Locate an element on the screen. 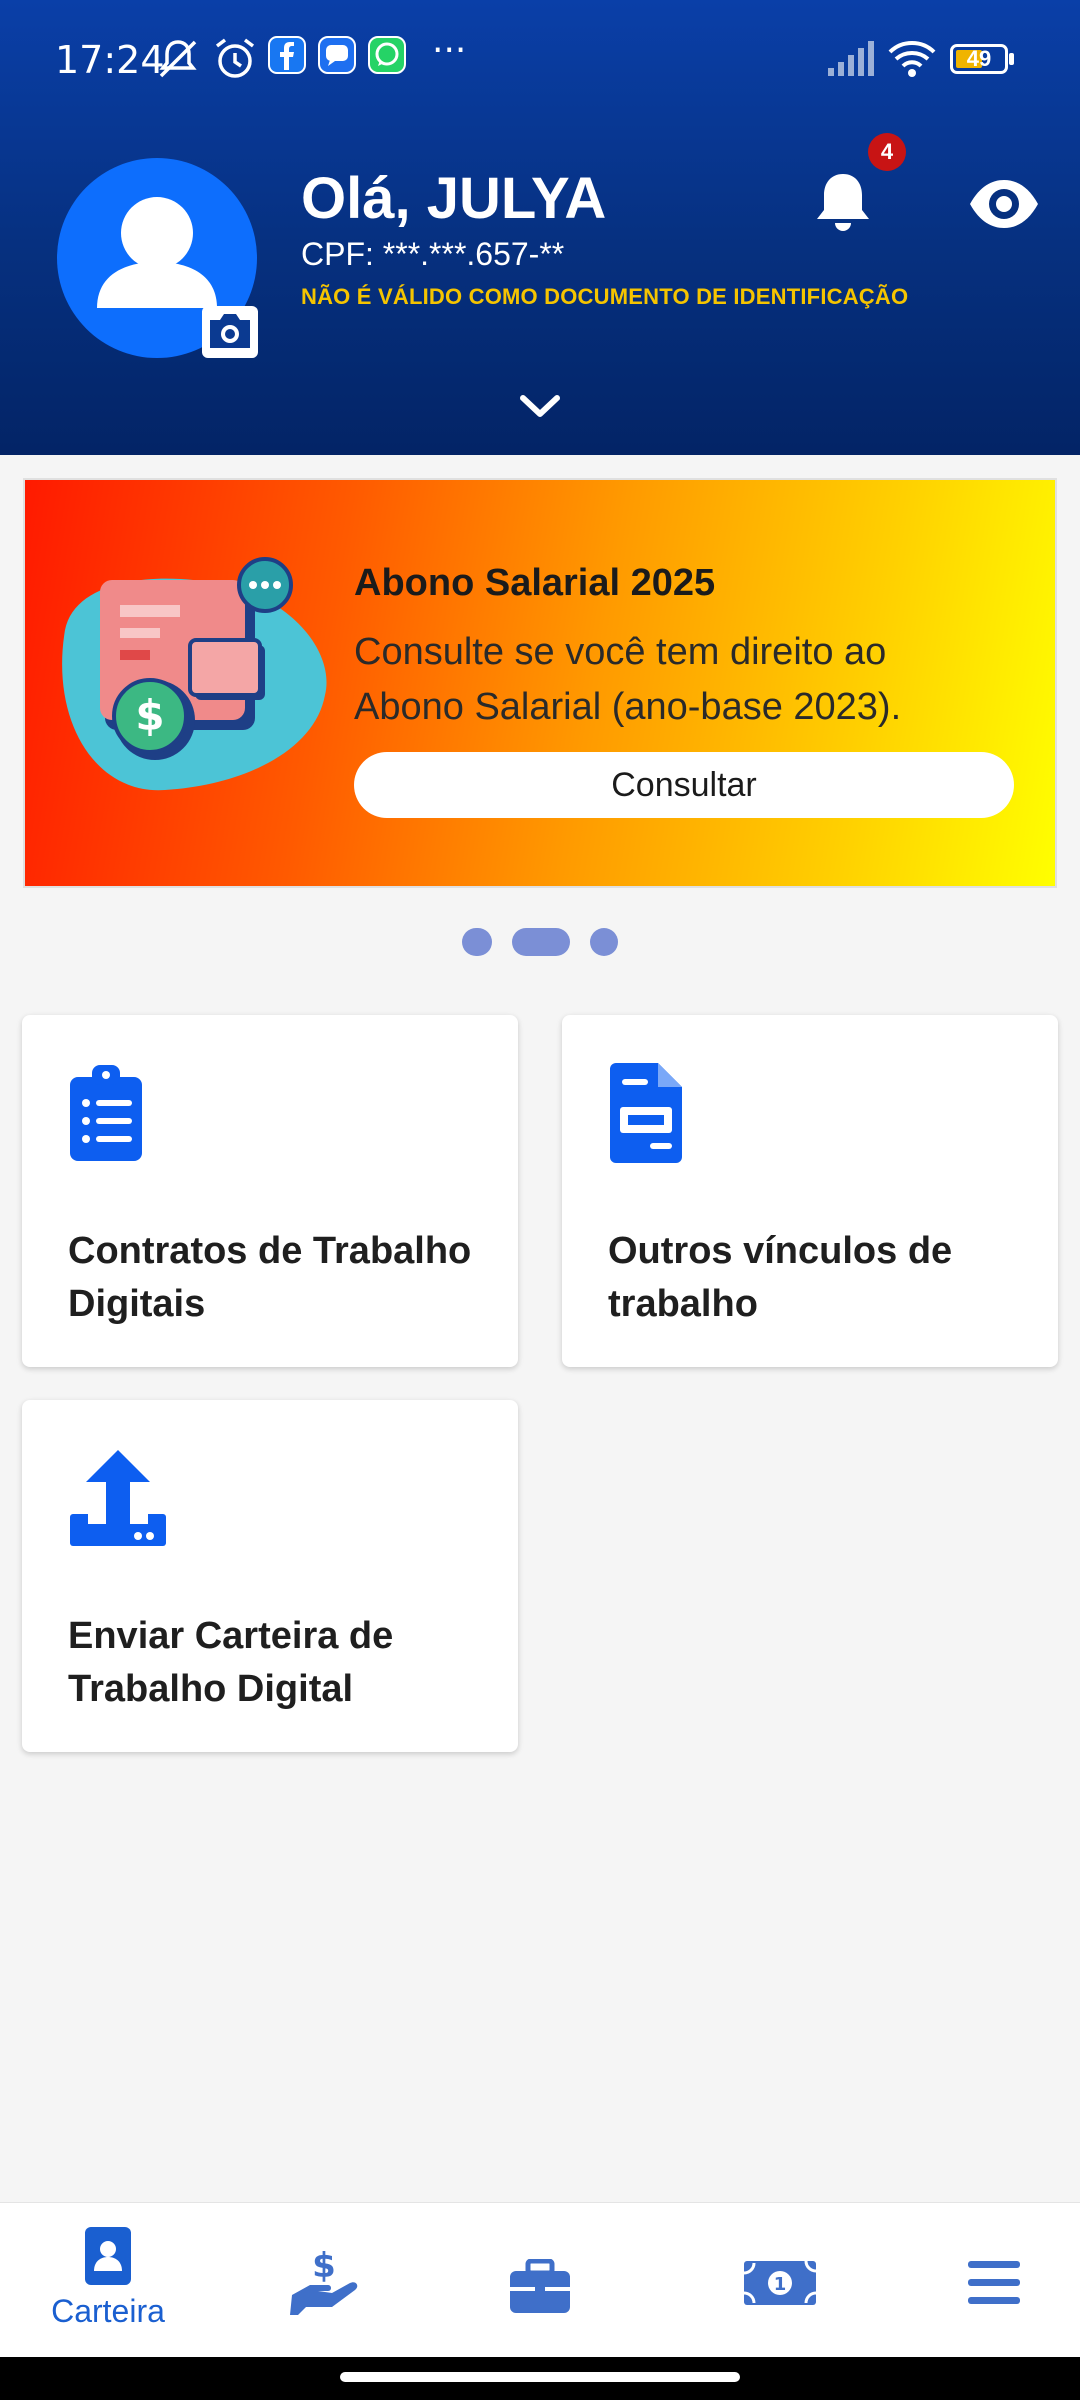  card-contratos-digitais: Contratos de Trabalho Digitais is located at coordinates (270, 1191).